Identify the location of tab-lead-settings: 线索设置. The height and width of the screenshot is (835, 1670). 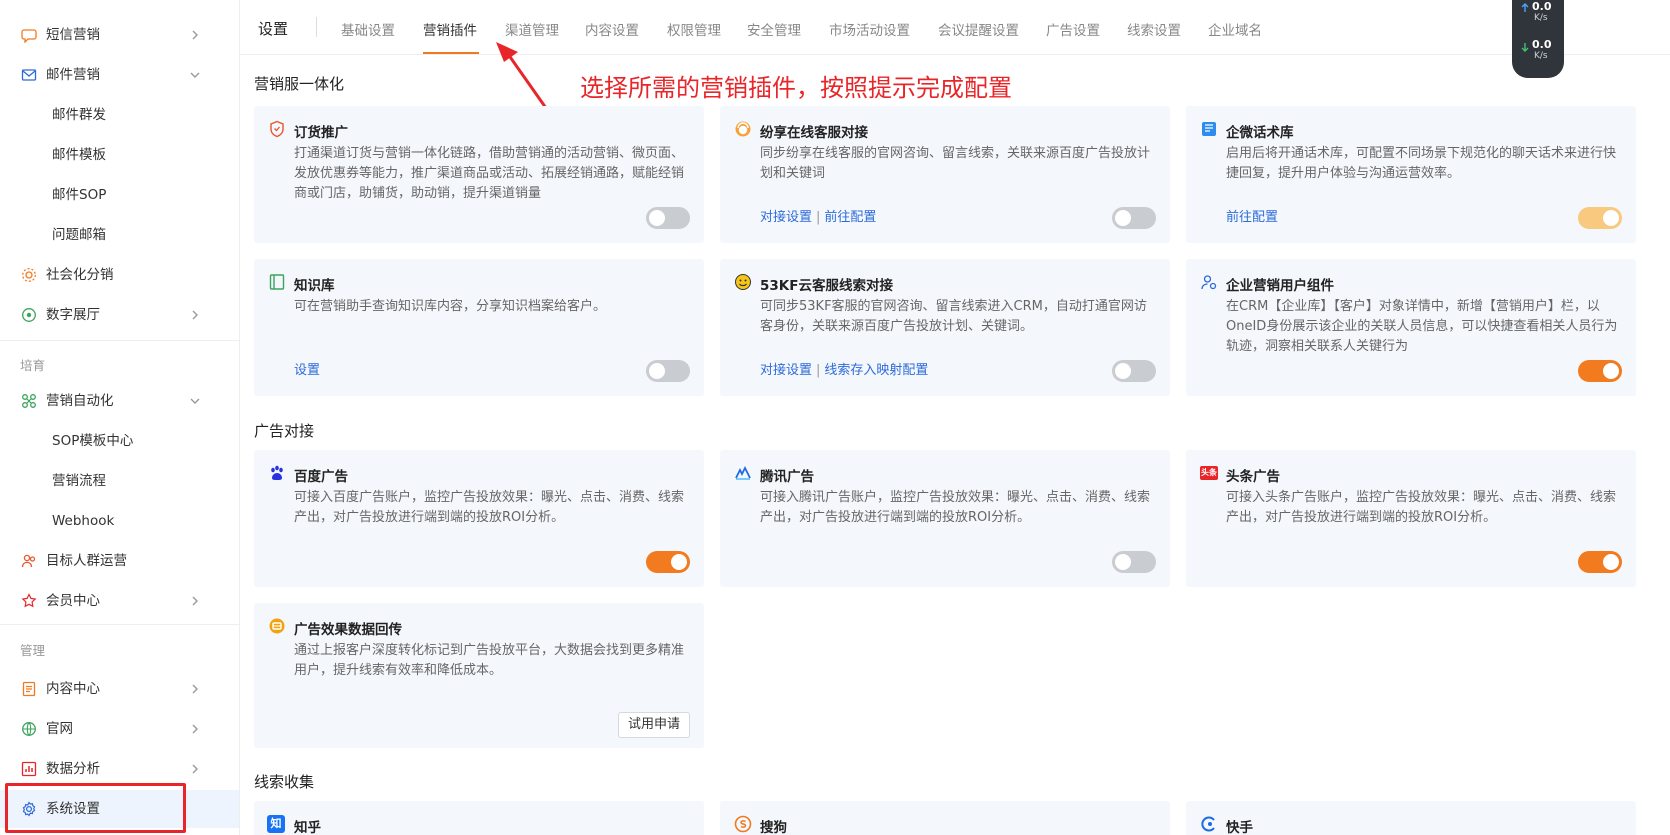
(1154, 29).